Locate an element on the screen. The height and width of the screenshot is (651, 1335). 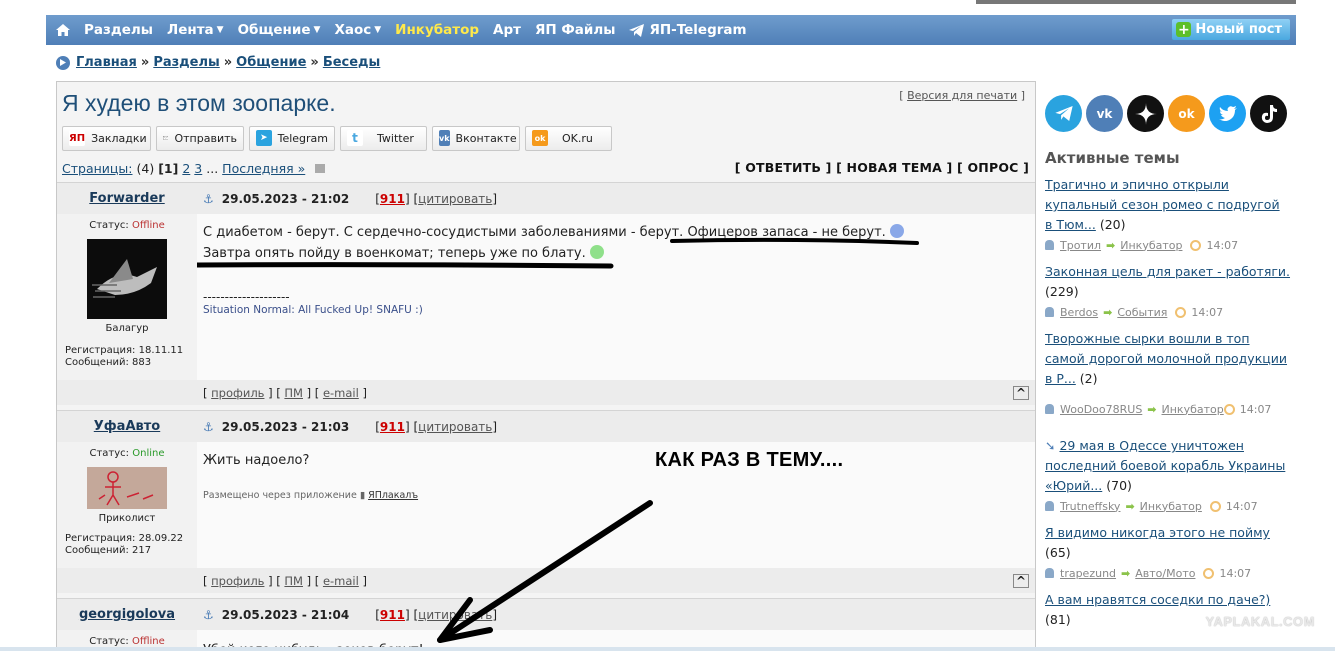
bottom-line is located at coordinates (667, 649).